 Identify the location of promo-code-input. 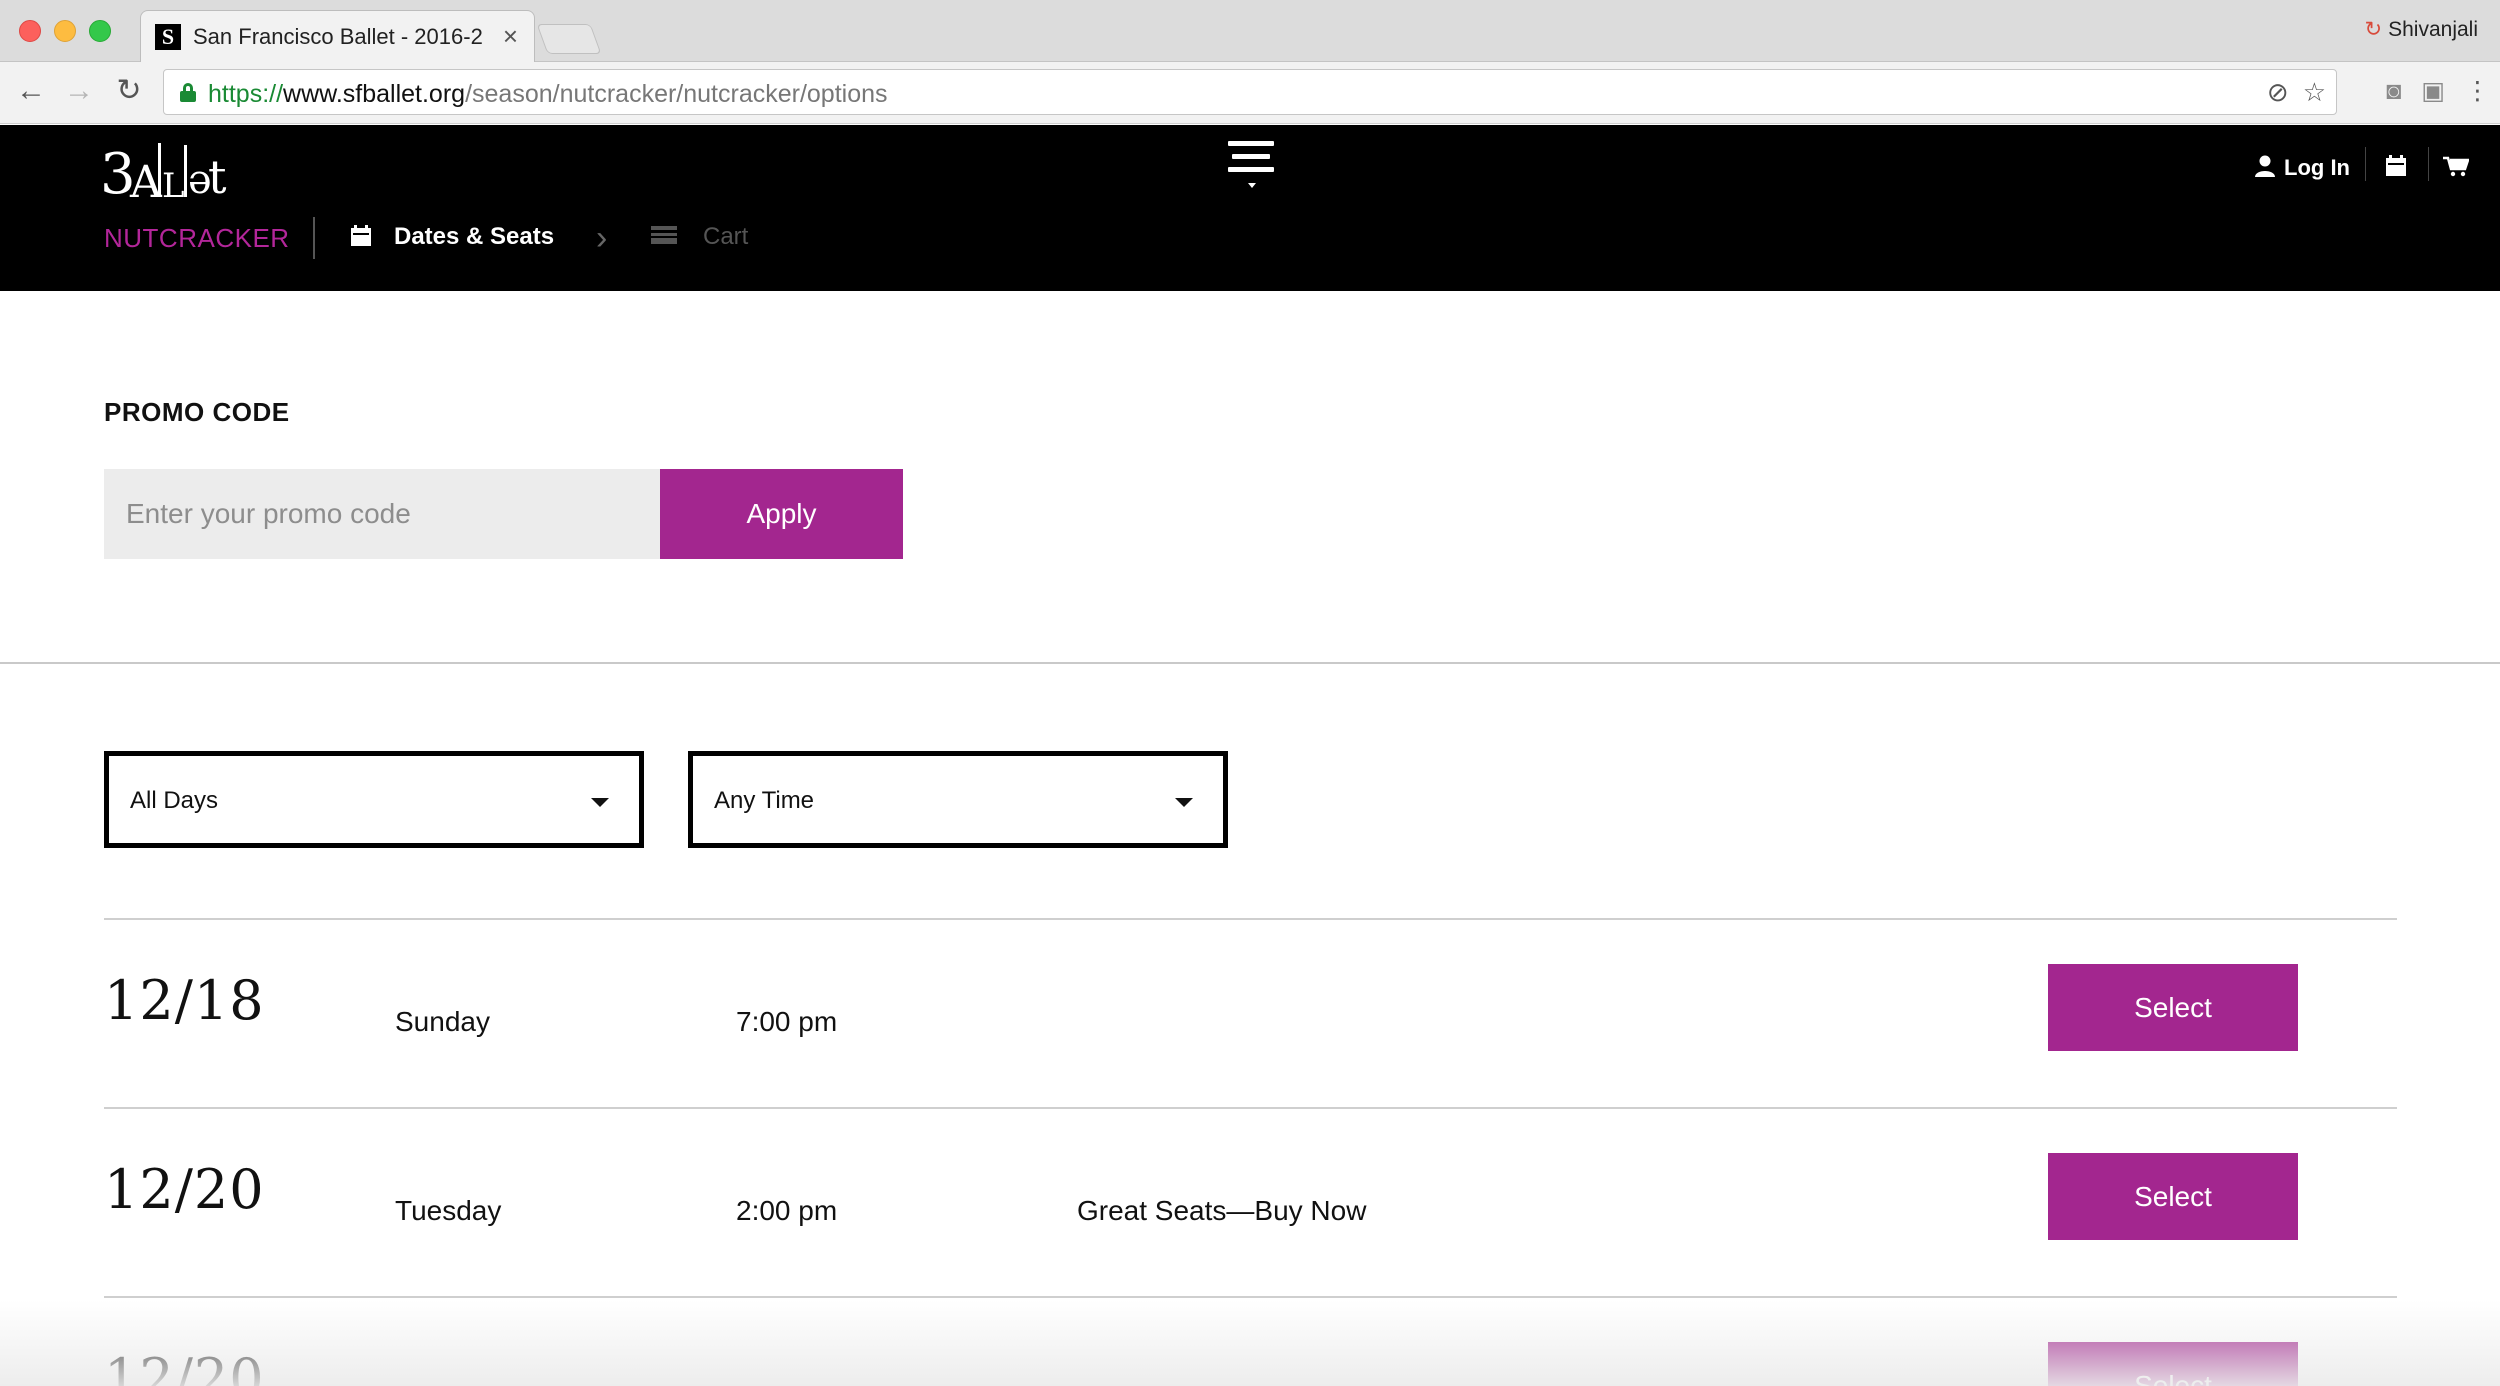
(382, 514).